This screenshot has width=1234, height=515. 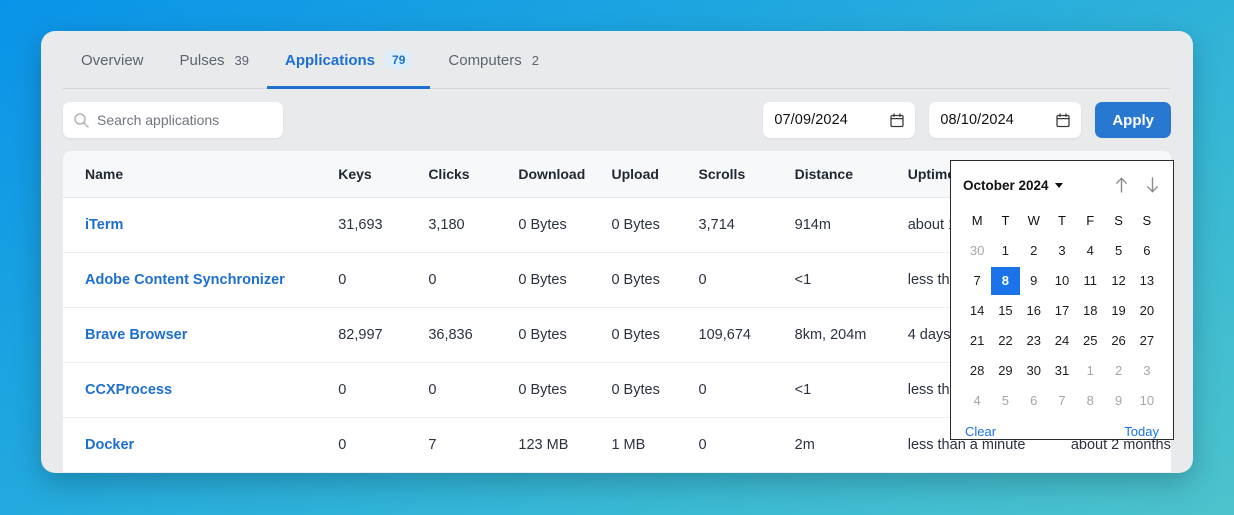 What do you see at coordinates (1133, 120) in the screenshot?
I see `apply-button: Apply` at bounding box center [1133, 120].